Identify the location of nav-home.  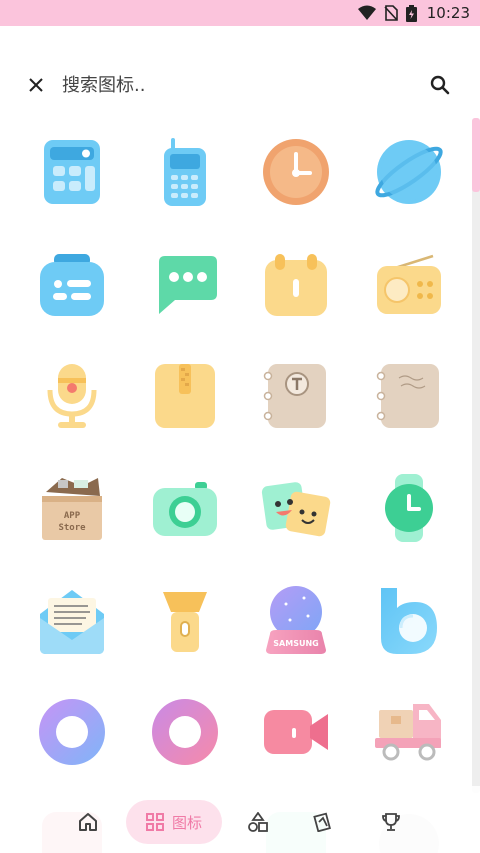
(88, 822).